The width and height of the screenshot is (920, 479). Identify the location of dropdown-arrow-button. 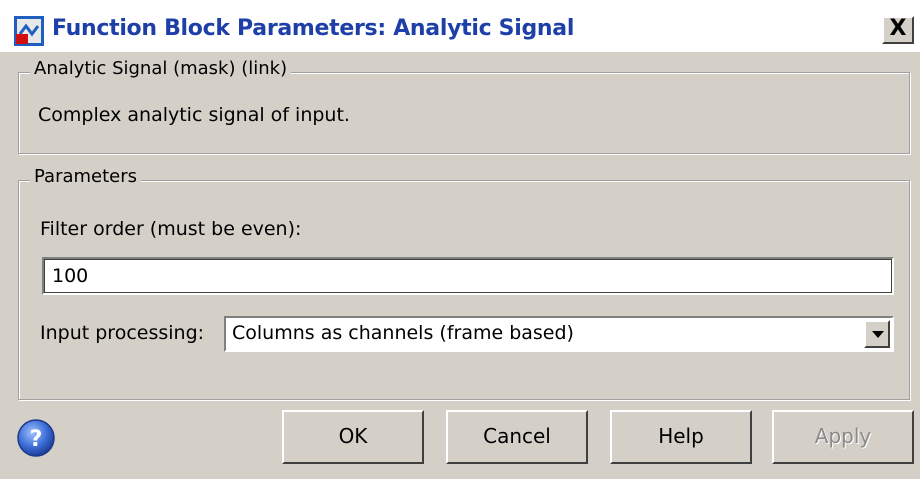
(877, 334).